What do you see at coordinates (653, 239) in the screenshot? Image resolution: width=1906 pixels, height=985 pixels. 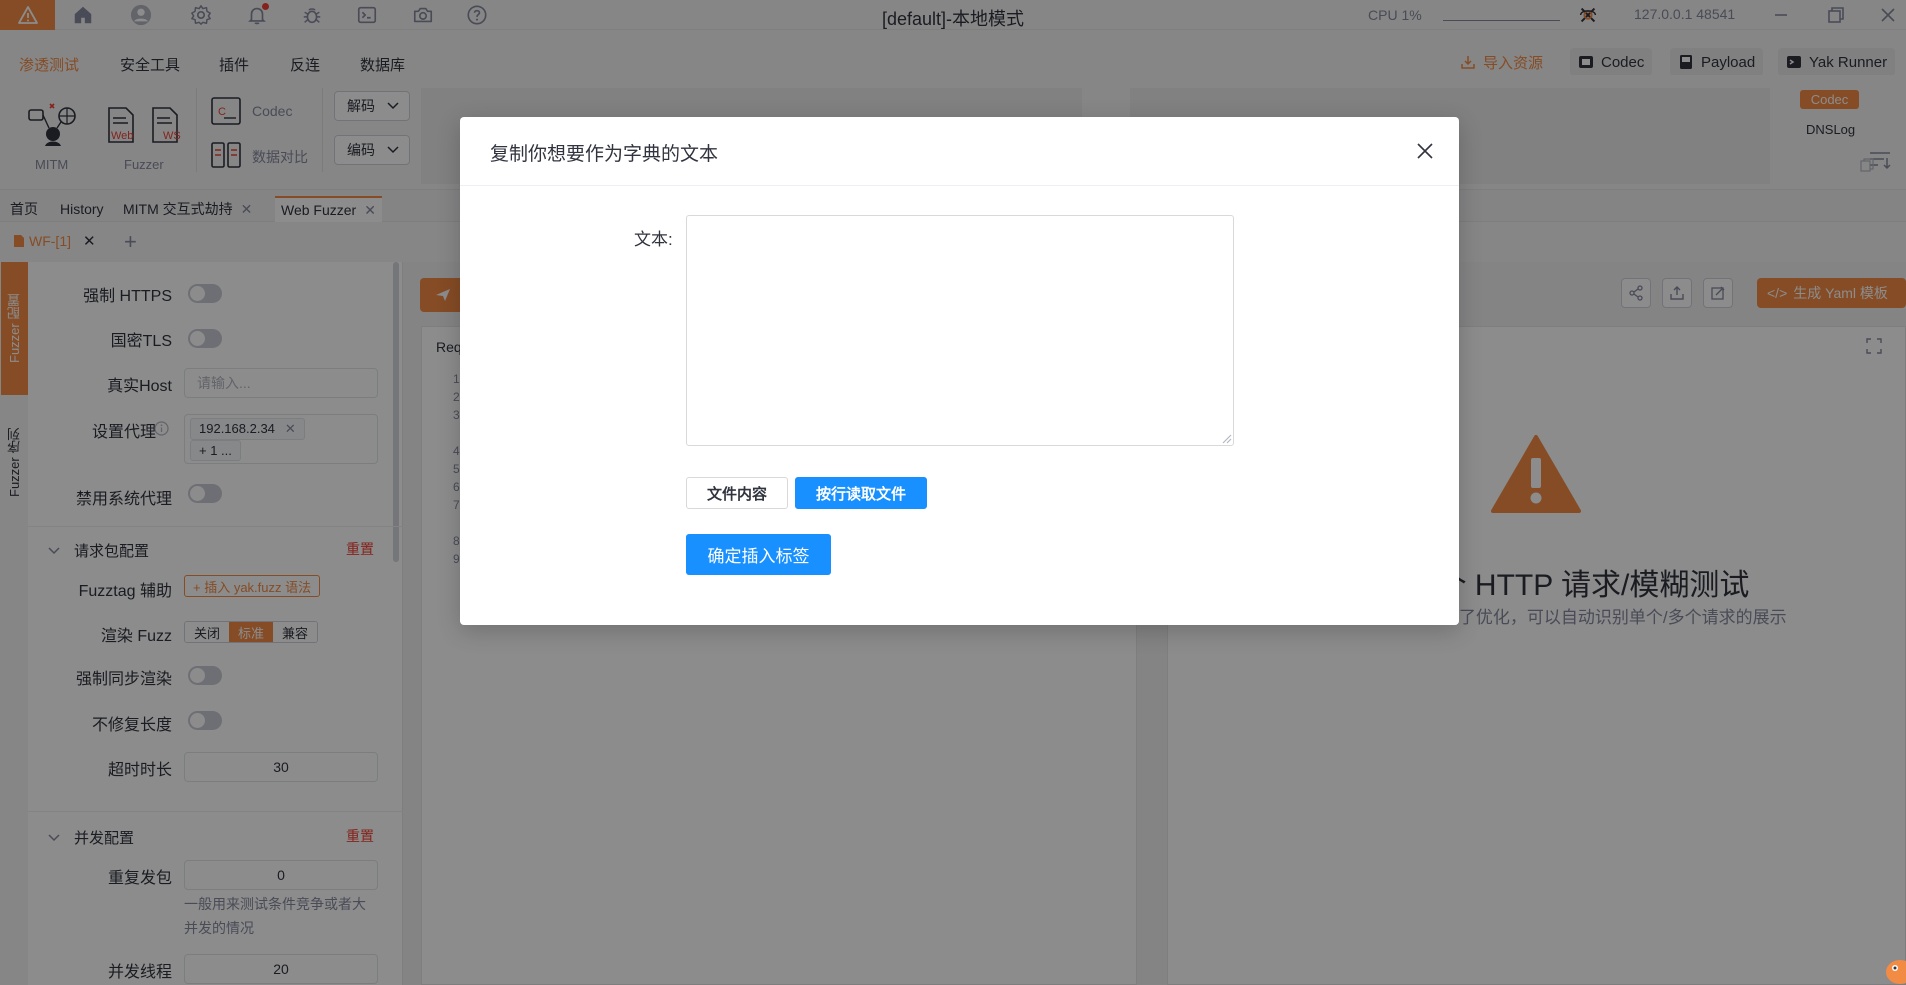 I see `text-field-label: 文本:` at bounding box center [653, 239].